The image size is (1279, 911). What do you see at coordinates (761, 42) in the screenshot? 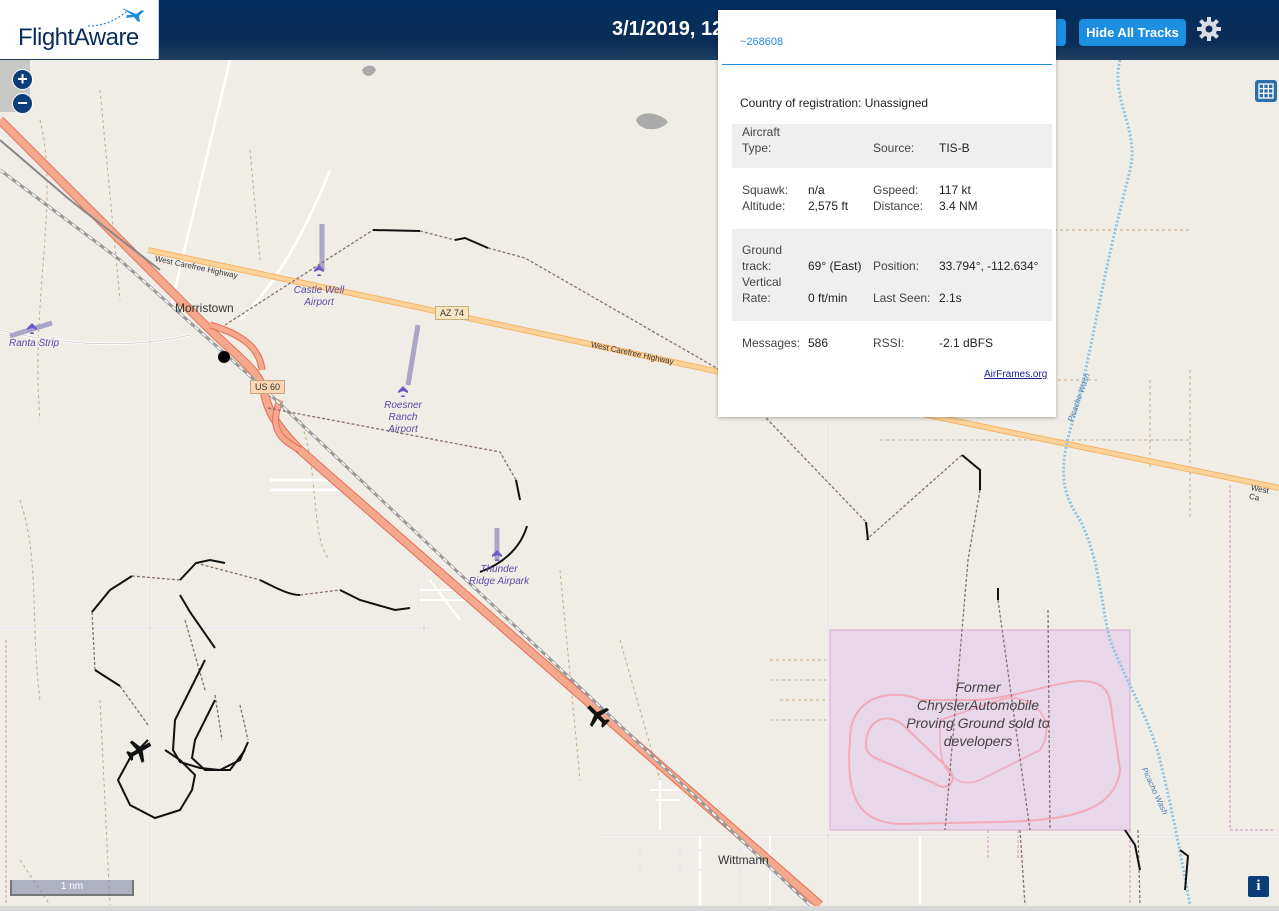
I see `aircraft-ident: ~268608` at bounding box center [761, 42].